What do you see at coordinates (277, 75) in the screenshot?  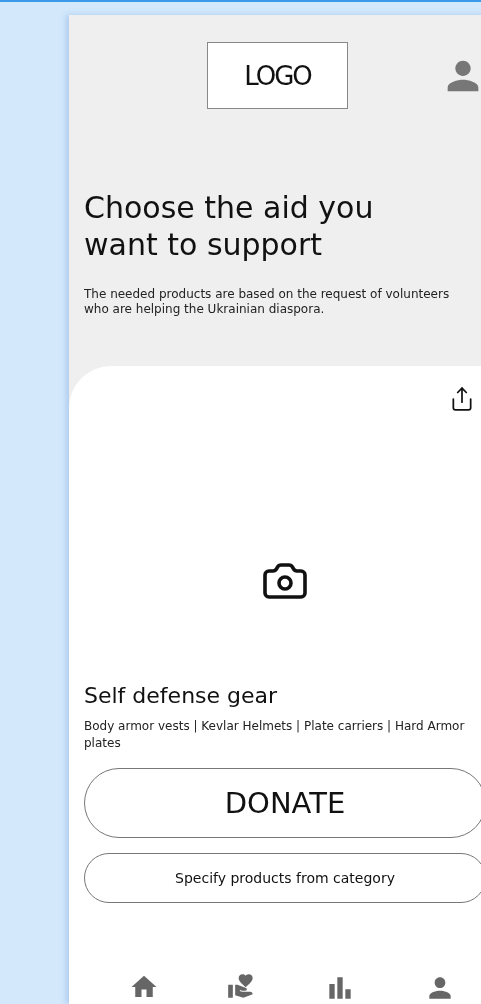 I see `logo: LOGO` at bounding box center [277, 75].